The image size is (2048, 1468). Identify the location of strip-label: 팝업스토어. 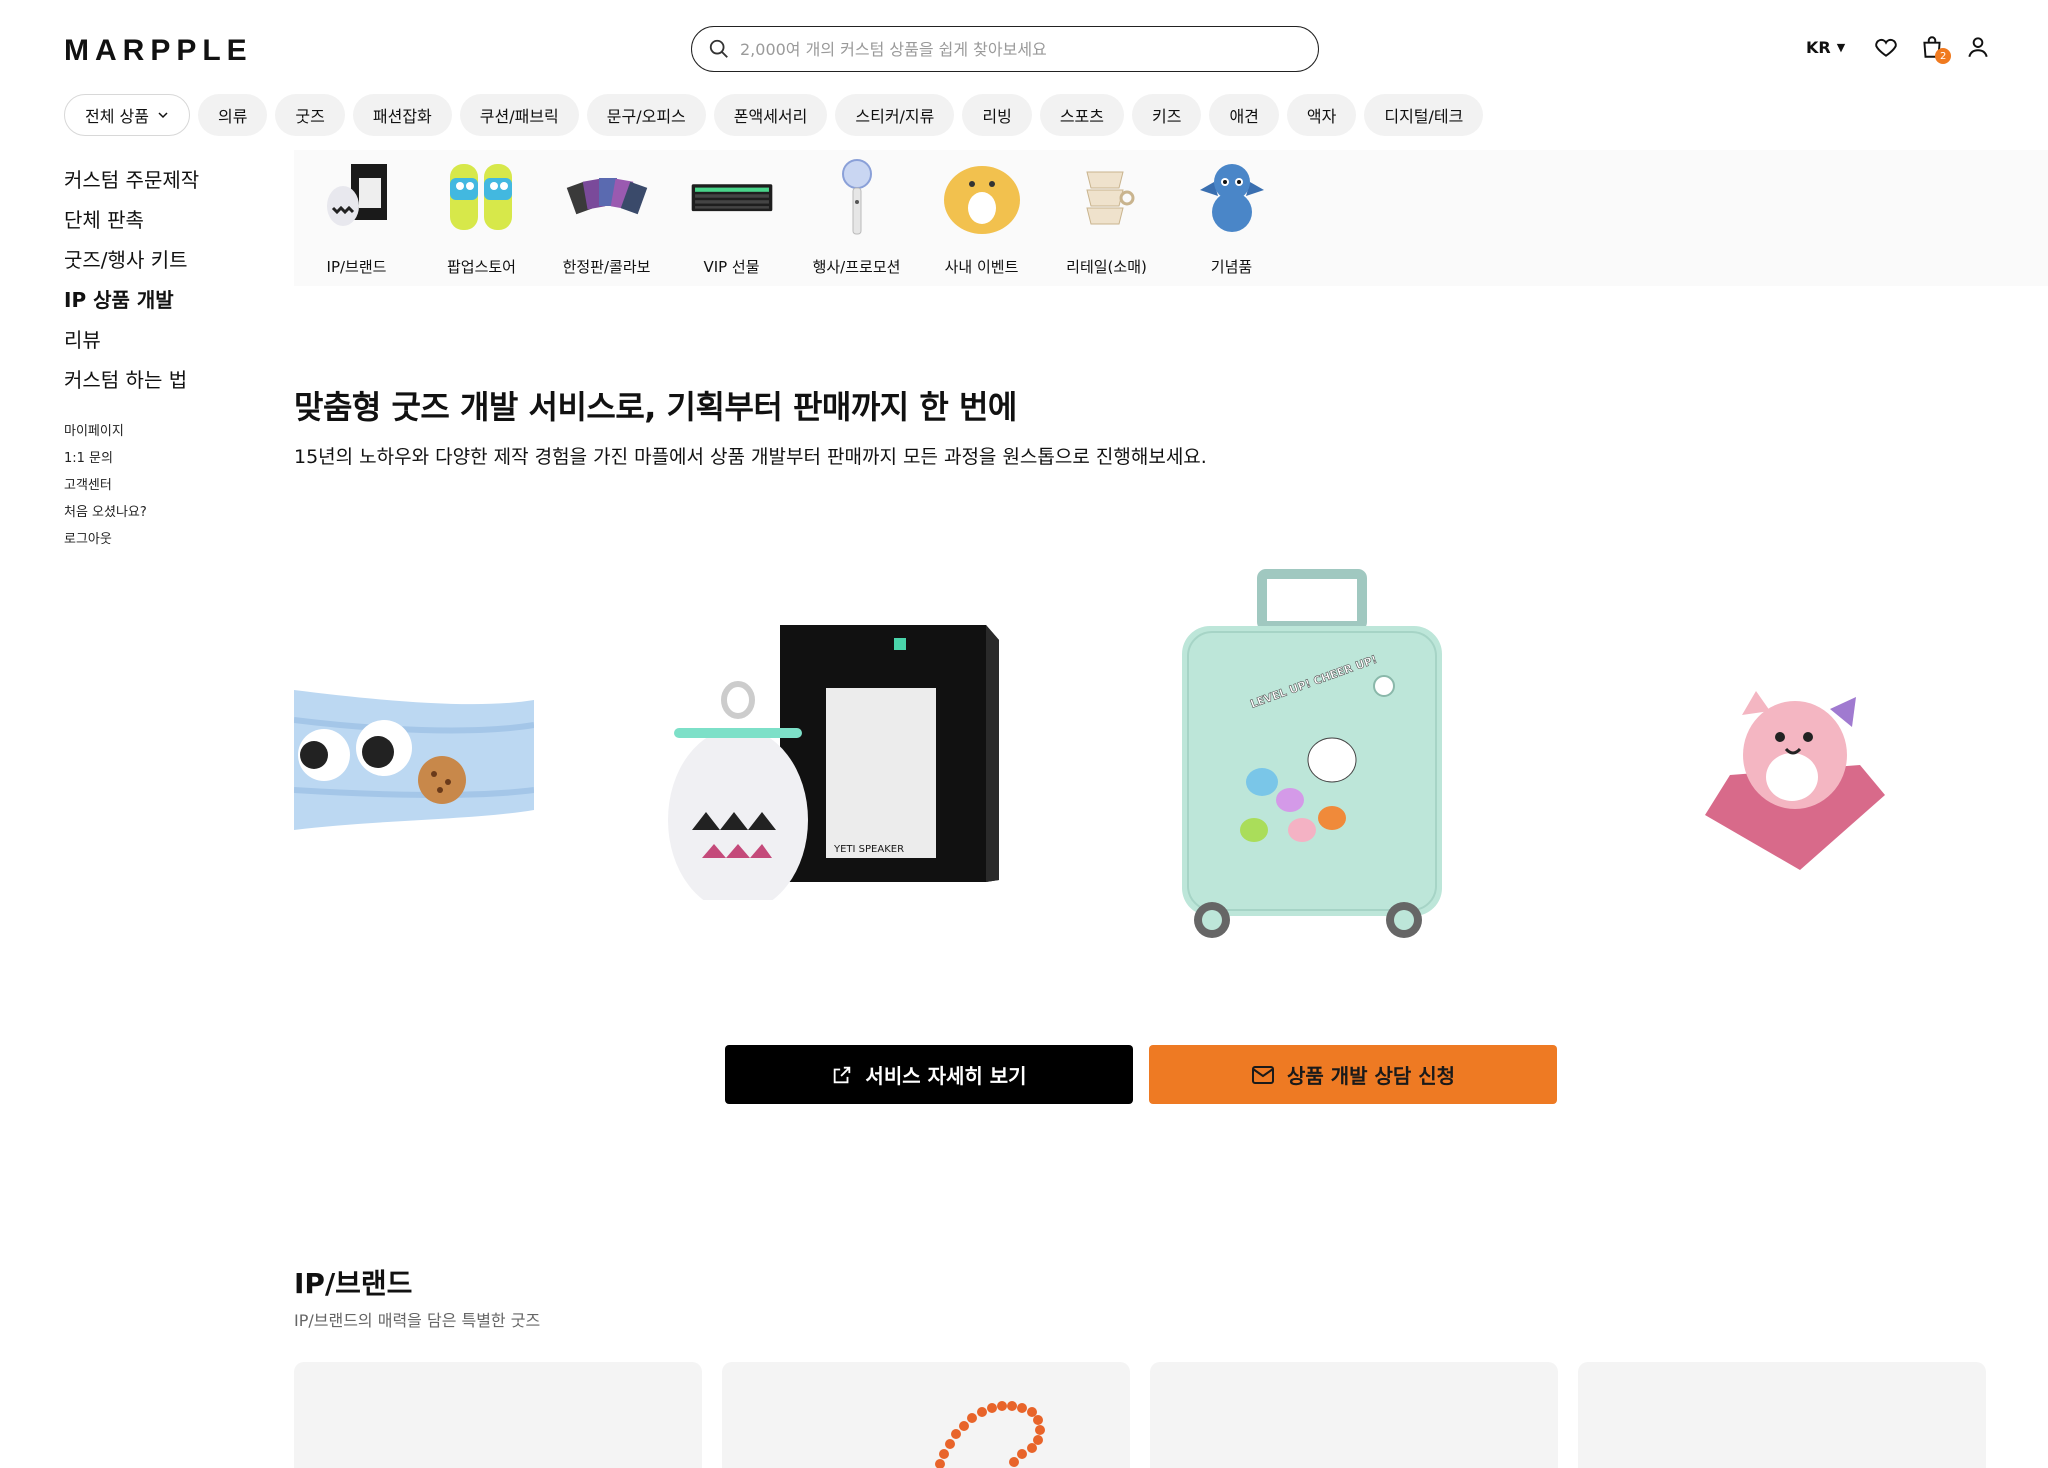
(481, 267).